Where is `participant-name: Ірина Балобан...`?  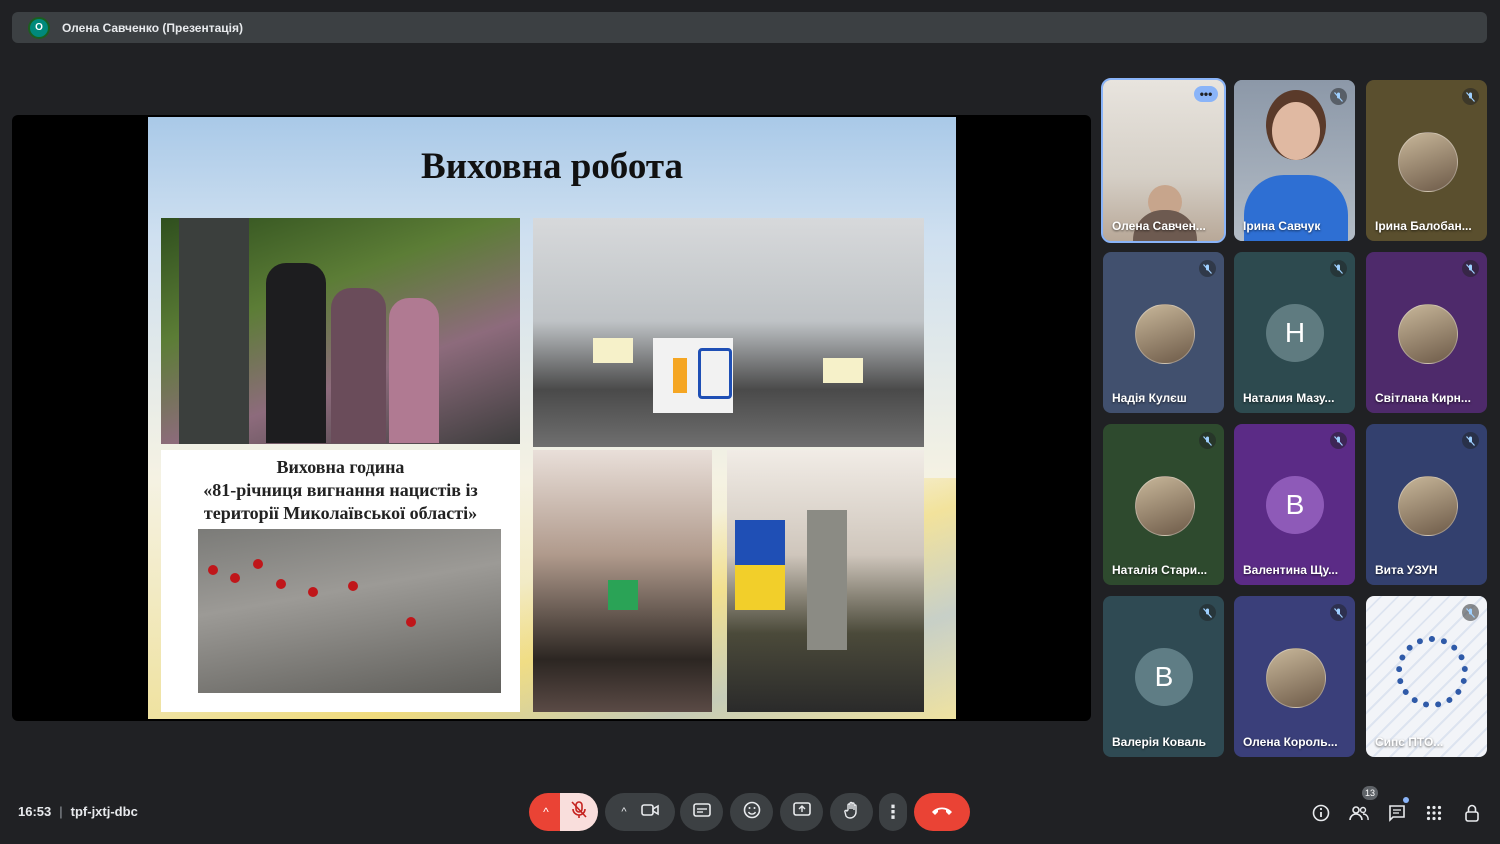 participant-name: Ірина Балобан... is located at coordinates (1423, 226).